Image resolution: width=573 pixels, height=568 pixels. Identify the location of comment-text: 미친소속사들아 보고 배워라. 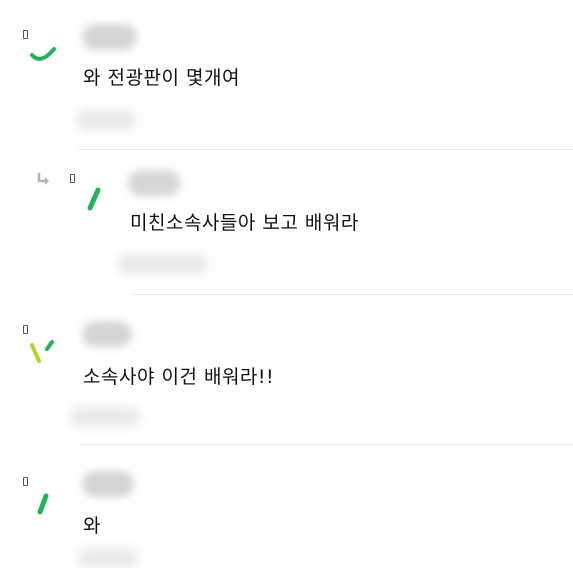
(244, 223).